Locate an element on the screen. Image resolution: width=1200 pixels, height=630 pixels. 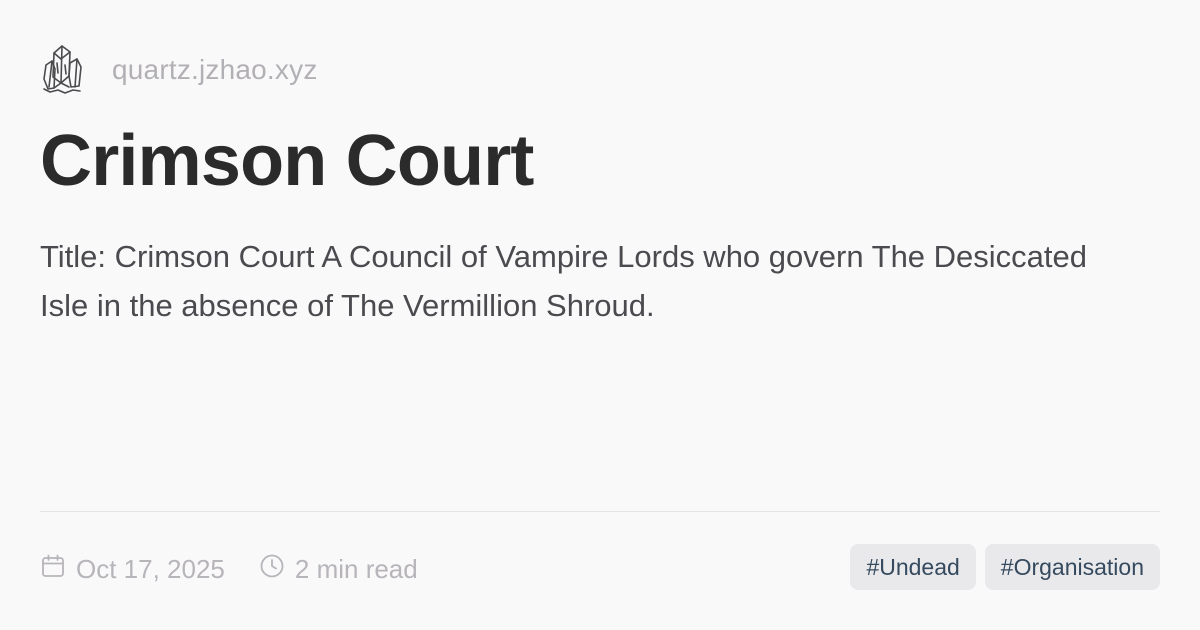
reading-time: 2 min read is located at coordinates (356, 568).